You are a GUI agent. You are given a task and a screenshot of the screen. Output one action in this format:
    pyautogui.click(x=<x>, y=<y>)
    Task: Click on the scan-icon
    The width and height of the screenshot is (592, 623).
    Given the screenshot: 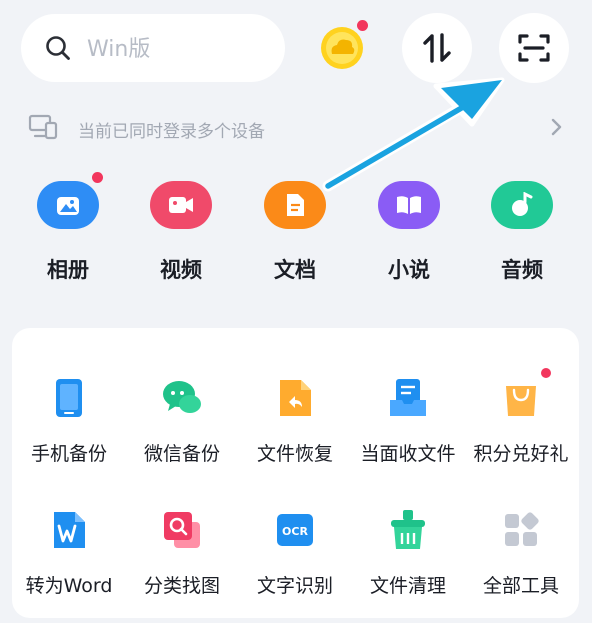 What is the action you would take?
    pyautogui.click(x=534, y=48)
    